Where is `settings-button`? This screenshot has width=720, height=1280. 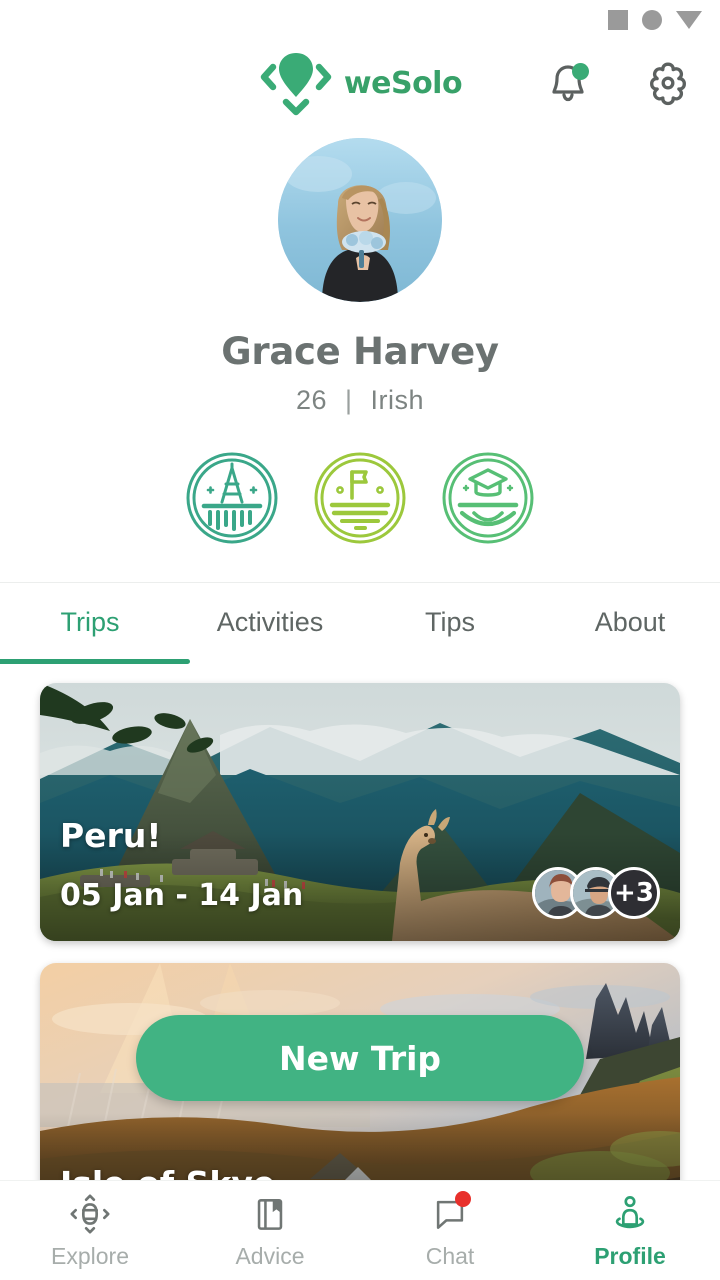
settings-button is located at coordinates (668, 83).